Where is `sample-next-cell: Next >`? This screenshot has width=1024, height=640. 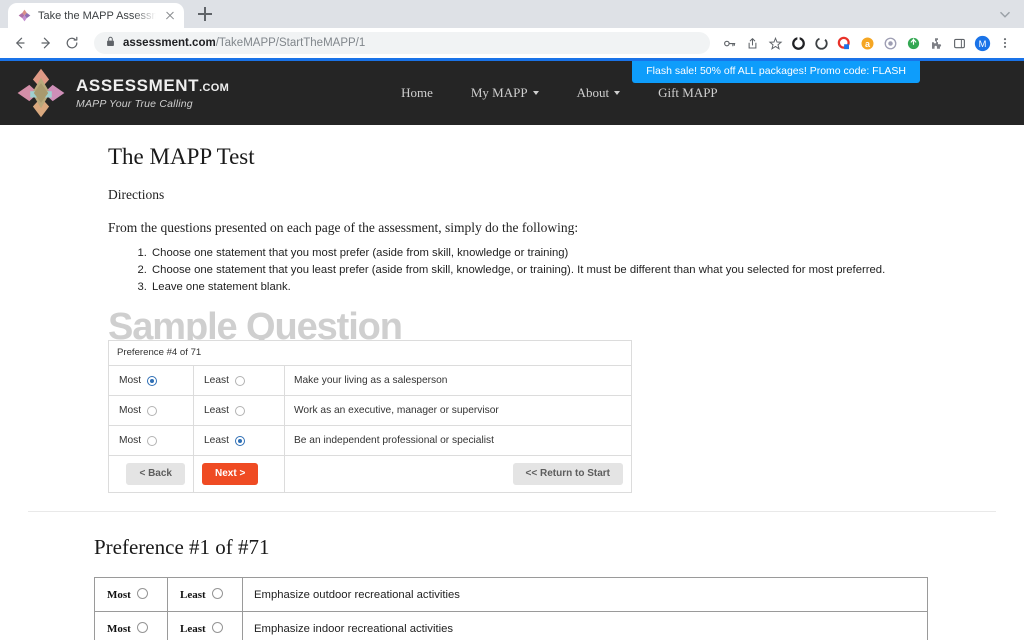
sample-next-cell: Next > is located at coordinates (239, 474).